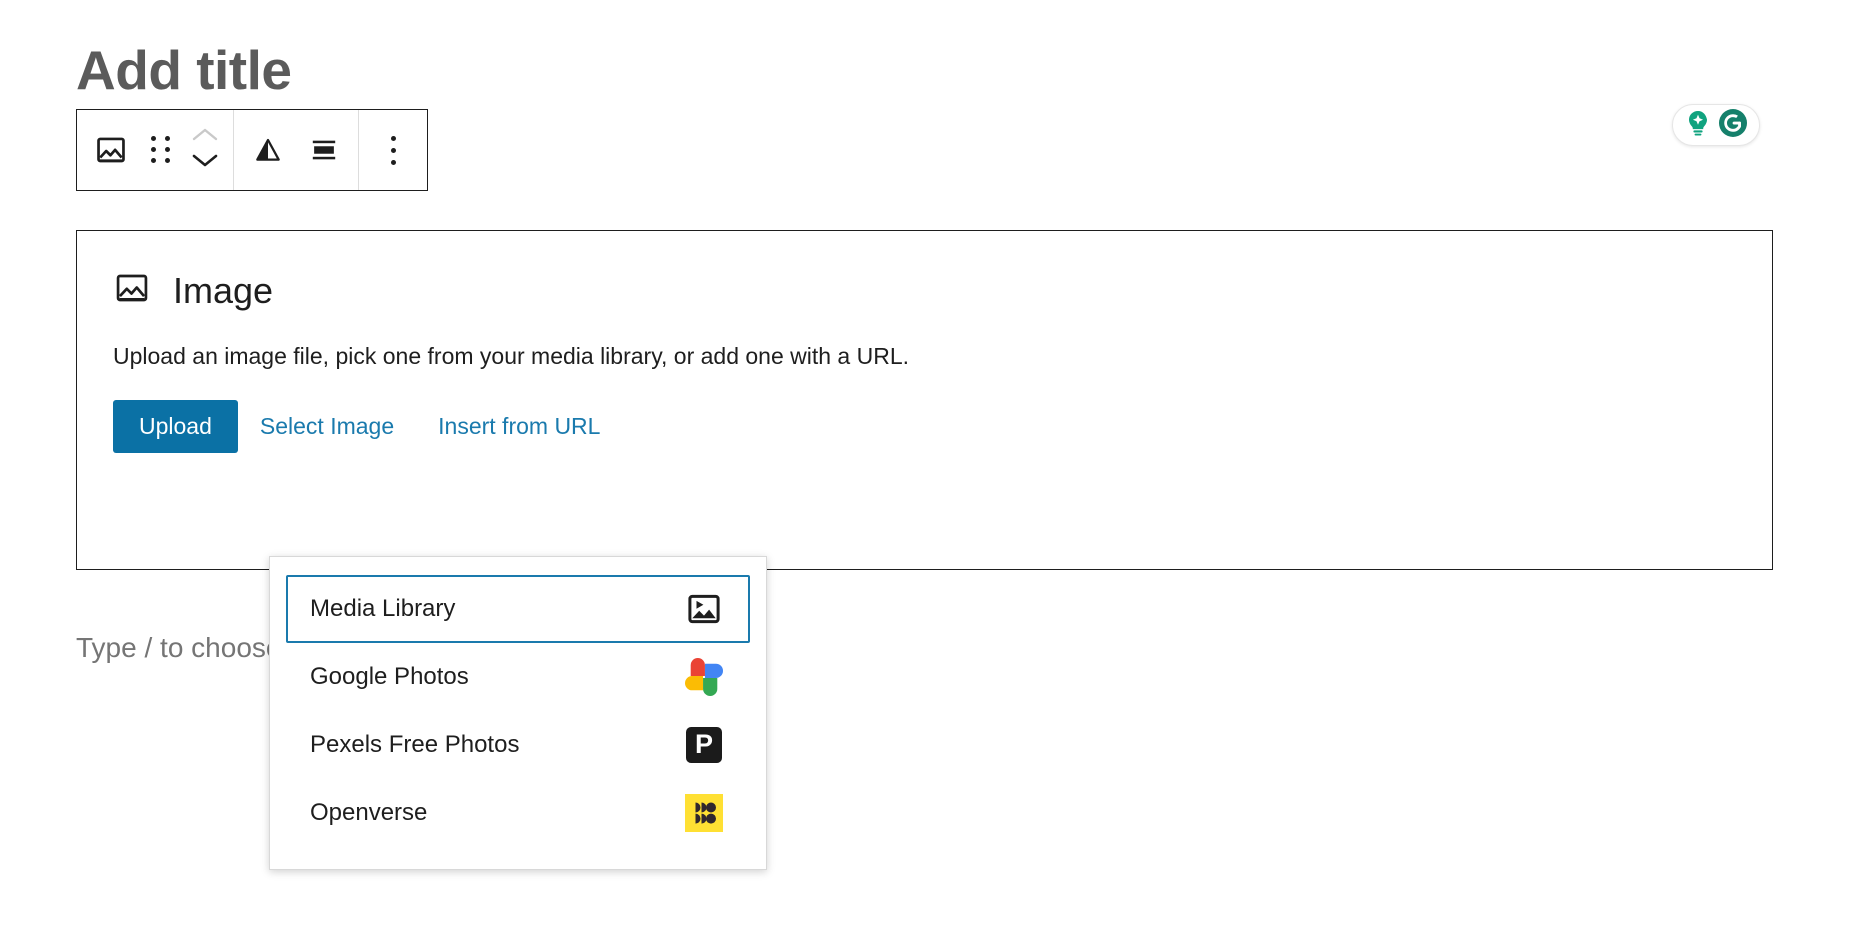 This screenshot has width=1868, height=930. Describe the element at coordinates (704, 609) in the screenshot. I see `media-library-icon` at that location.